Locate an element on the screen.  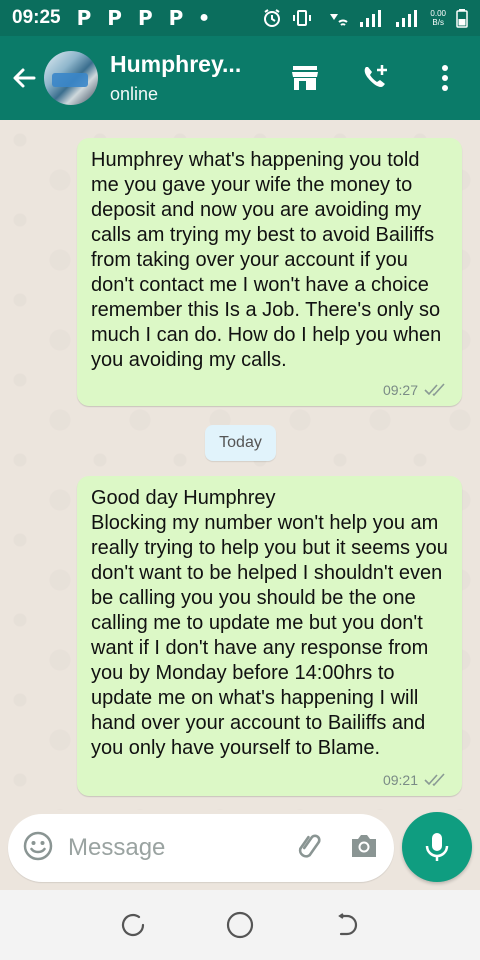
network-speed-value: 0.00 is located at coordinates (438, 13).